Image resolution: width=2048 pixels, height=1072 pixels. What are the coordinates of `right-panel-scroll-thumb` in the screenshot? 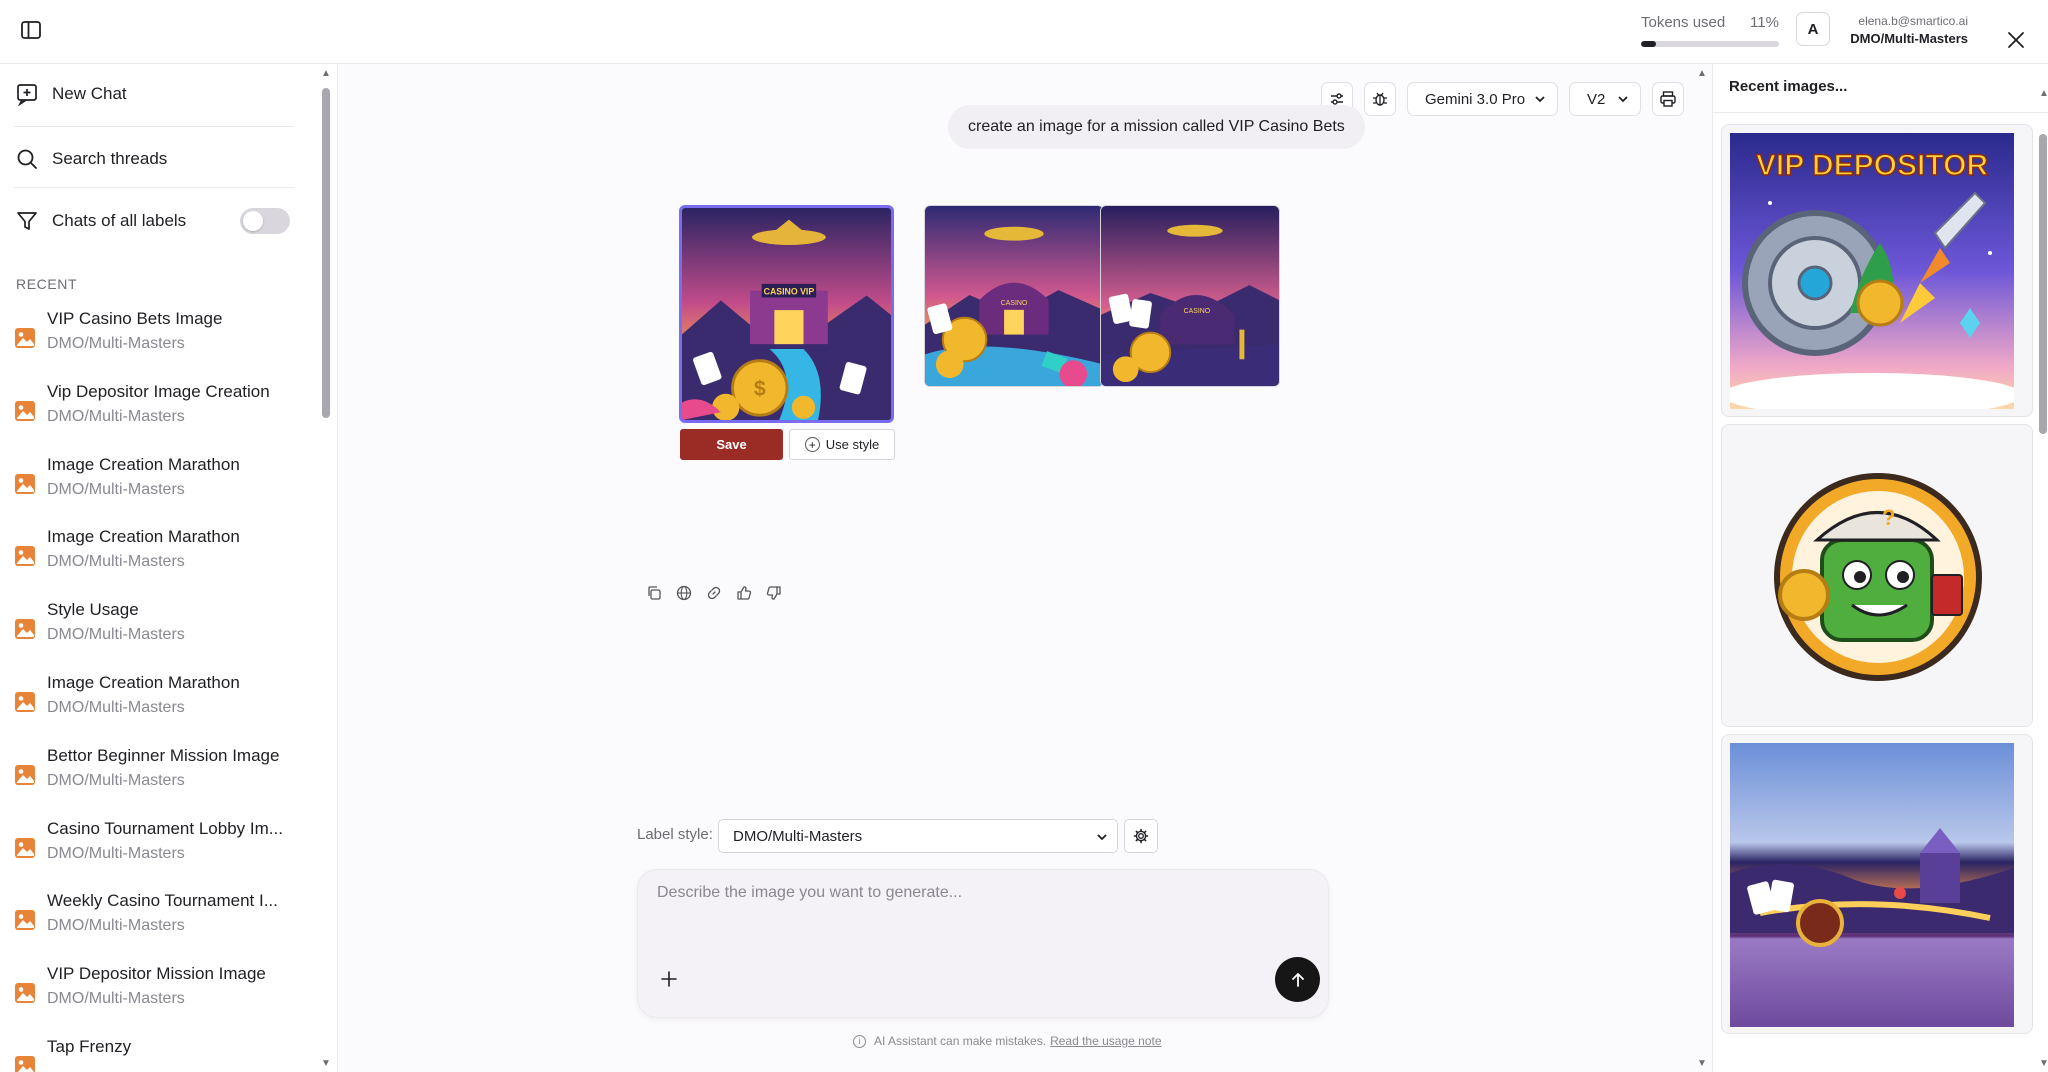 It's located at (2043, 284).